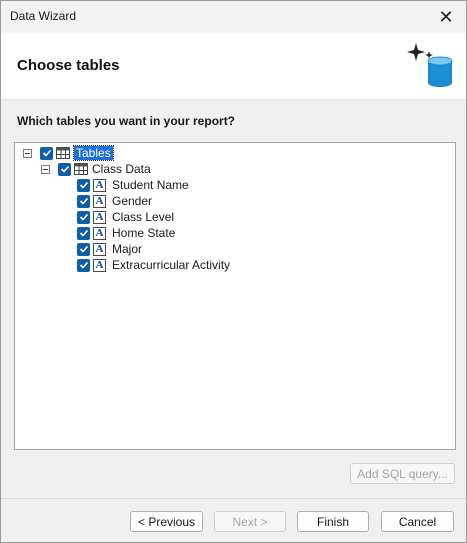 This screenshot has height=543, width=467. What do you see at coordinates (171, 265) in the screenshot?
I see `tree-field-label: Extracurricular Activity` at bounding box center [171, 265].